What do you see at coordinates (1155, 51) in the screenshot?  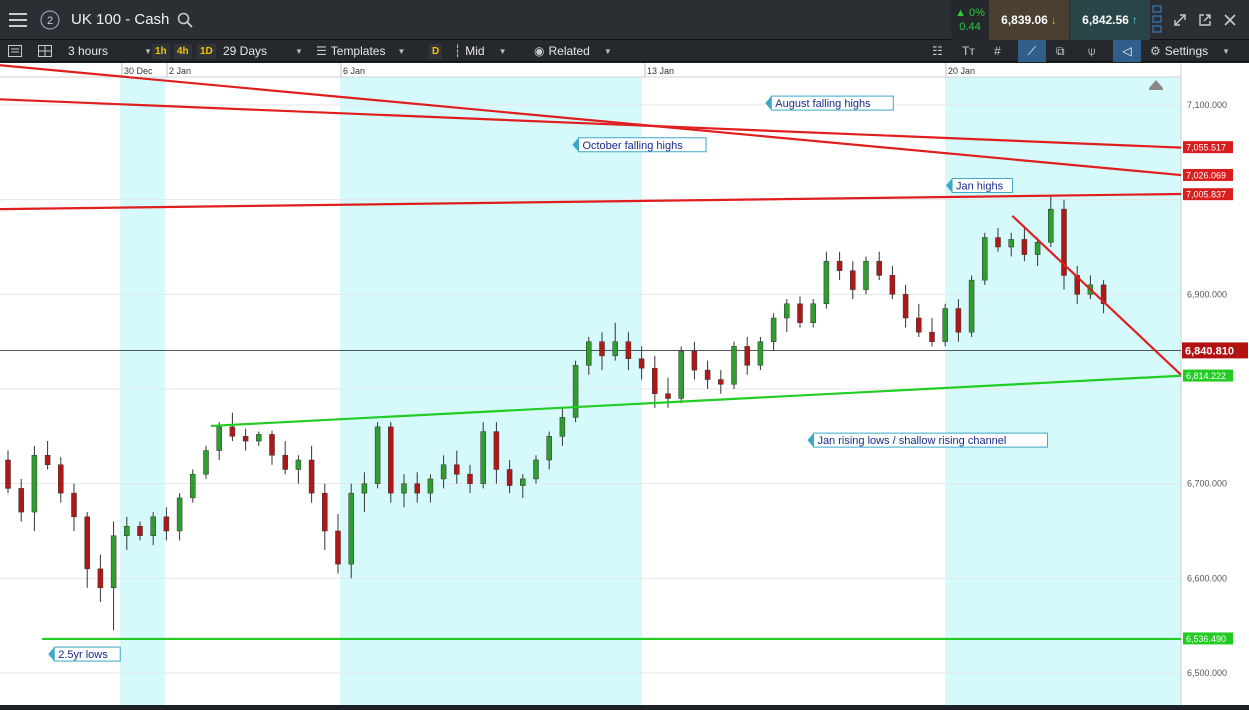 I see `gear-icon: ⚙` at bounding box center [1155, 51].